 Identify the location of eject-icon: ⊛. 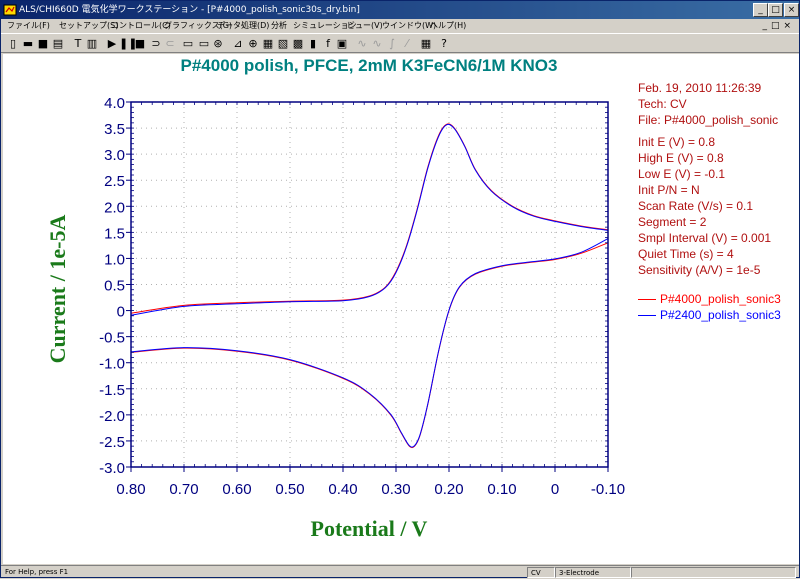
(218, 44).